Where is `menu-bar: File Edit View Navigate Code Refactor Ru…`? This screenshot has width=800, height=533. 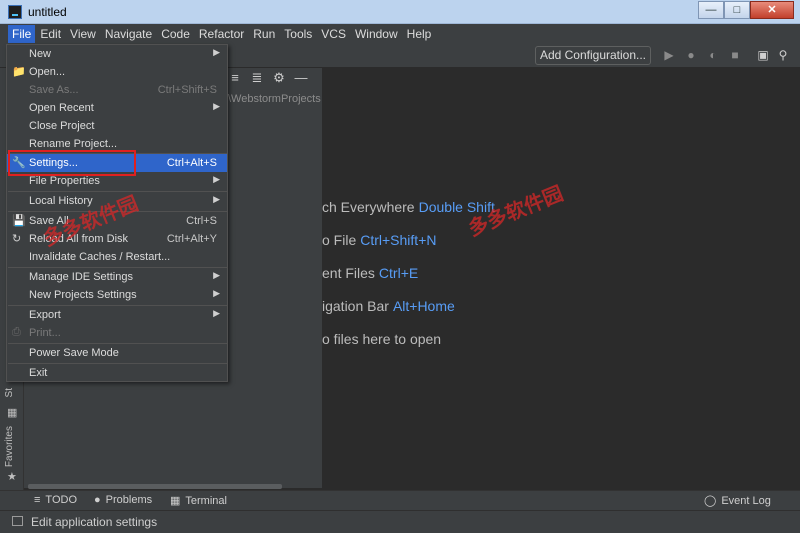
menu-bar: File Edit View Navigate Code Refactor Ru… is located at coordinates (400, 34).